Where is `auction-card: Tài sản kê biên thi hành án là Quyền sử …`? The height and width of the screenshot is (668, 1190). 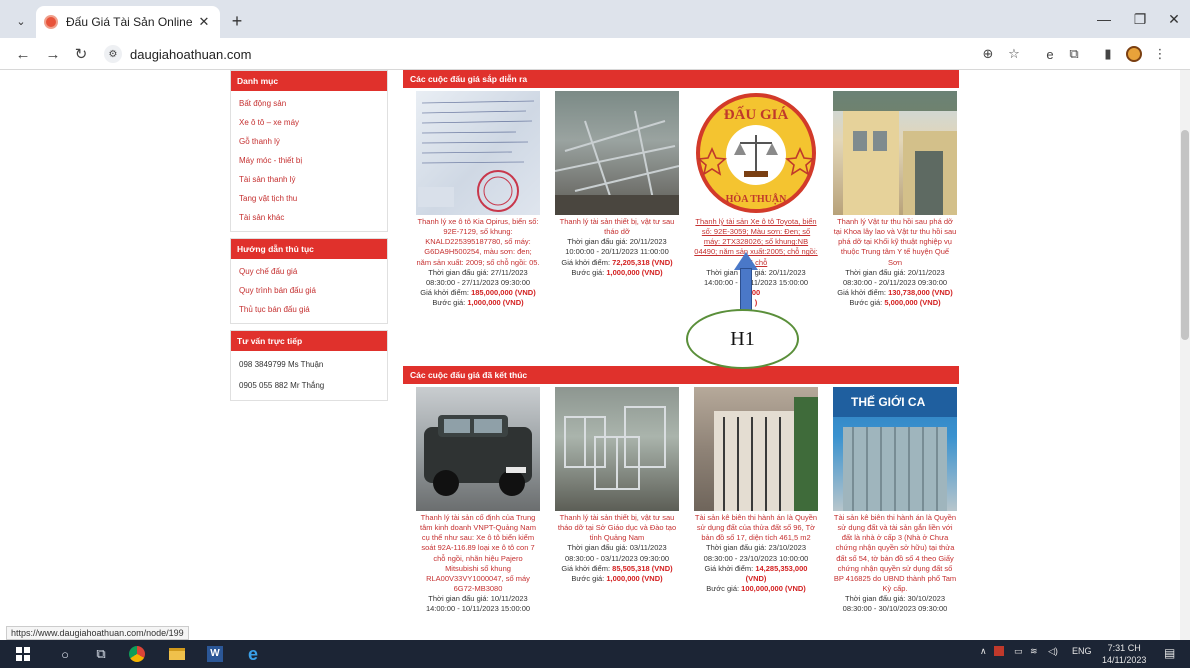
auction-card: Tài sản kê biên thi hành án là Quyền sử … is located at coordinates (756, 500).